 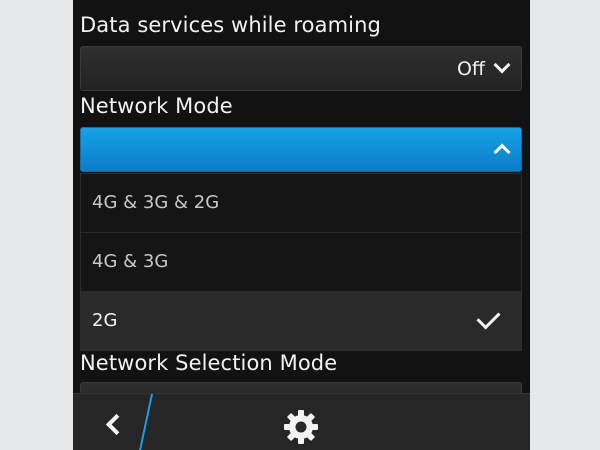 What do you see at coordinates (301, 68) in the screenshot?
I see `roaming-dropdown: Off` at bounding box center [301, 68].